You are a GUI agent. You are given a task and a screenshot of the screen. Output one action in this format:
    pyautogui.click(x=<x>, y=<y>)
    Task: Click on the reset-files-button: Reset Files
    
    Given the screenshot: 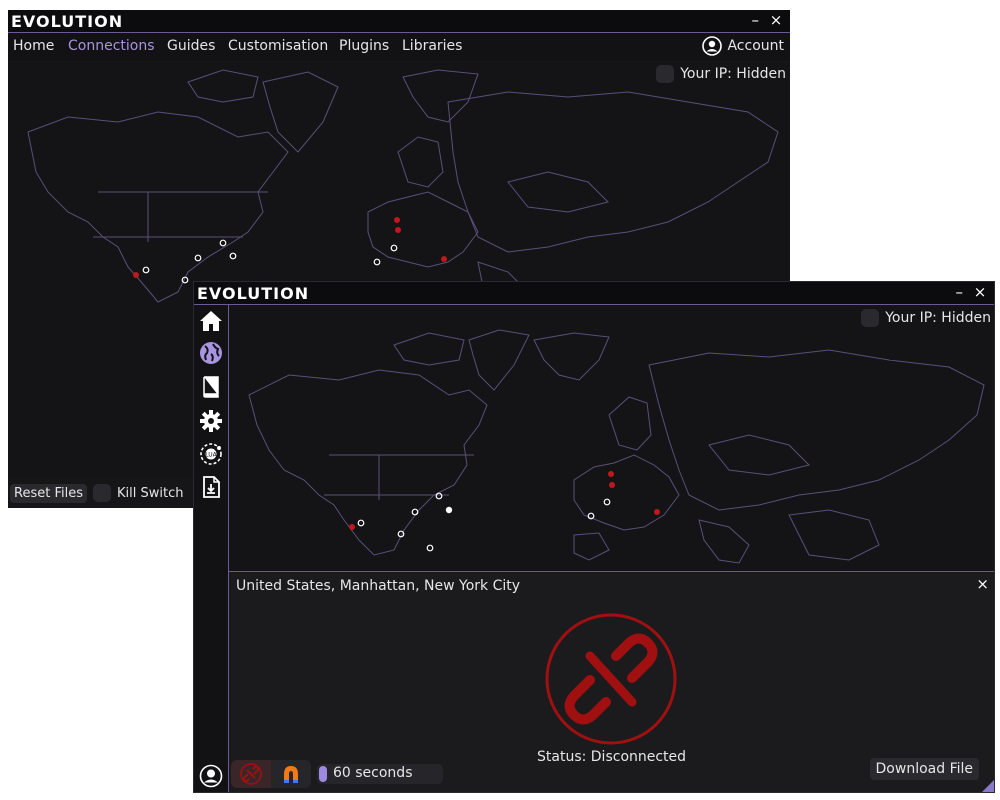 What is the action you would take?
    pyautogui.click(x=48, y=493)
    